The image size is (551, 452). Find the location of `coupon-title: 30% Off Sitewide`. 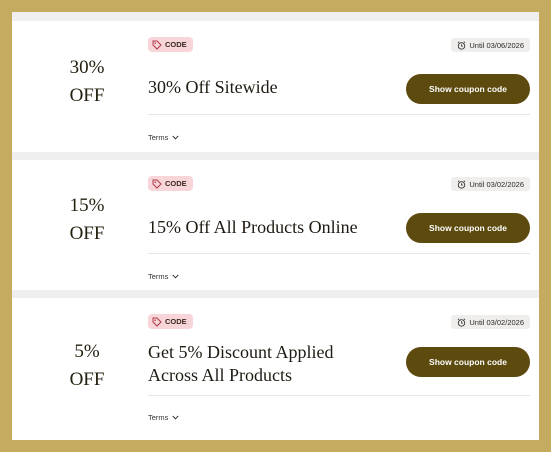

coupon-title: 30% Off Sitewide is located at coordinates (213, 87).